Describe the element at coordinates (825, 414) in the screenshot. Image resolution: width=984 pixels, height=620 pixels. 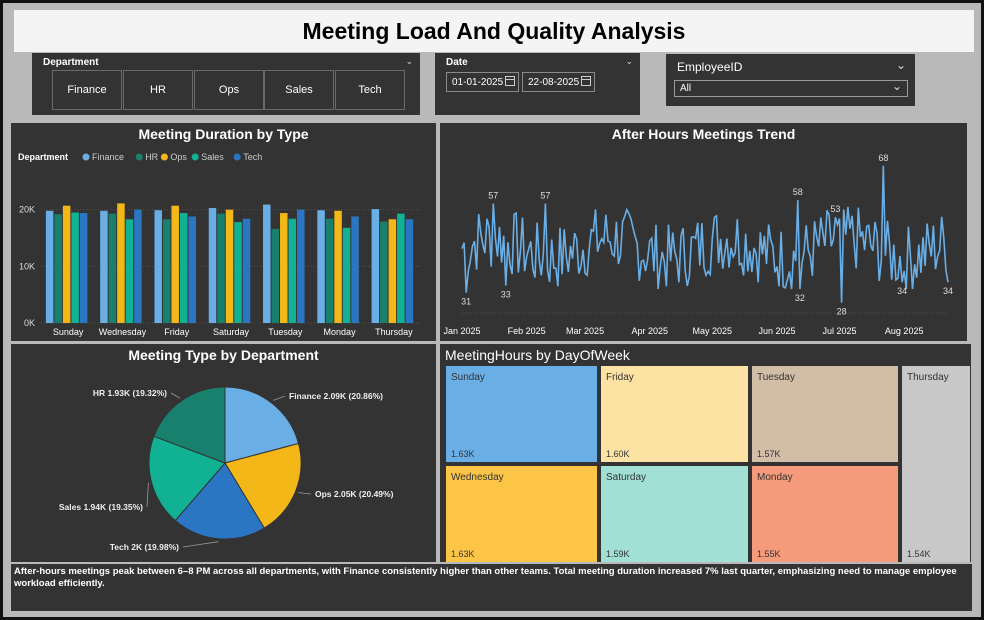
I see `treemap-tile-tuesday: Tuesday 1.57K` at that location.